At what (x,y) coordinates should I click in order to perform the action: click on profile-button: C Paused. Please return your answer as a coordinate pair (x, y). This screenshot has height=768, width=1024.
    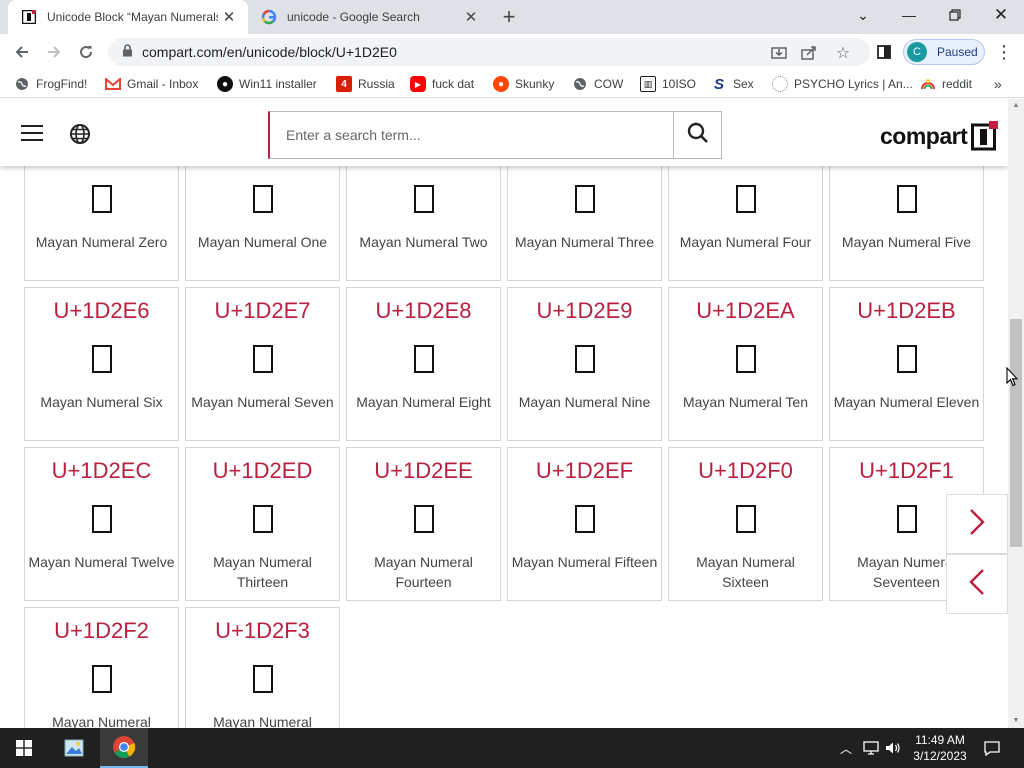
    Looking at the image, I should click on (944, 52).